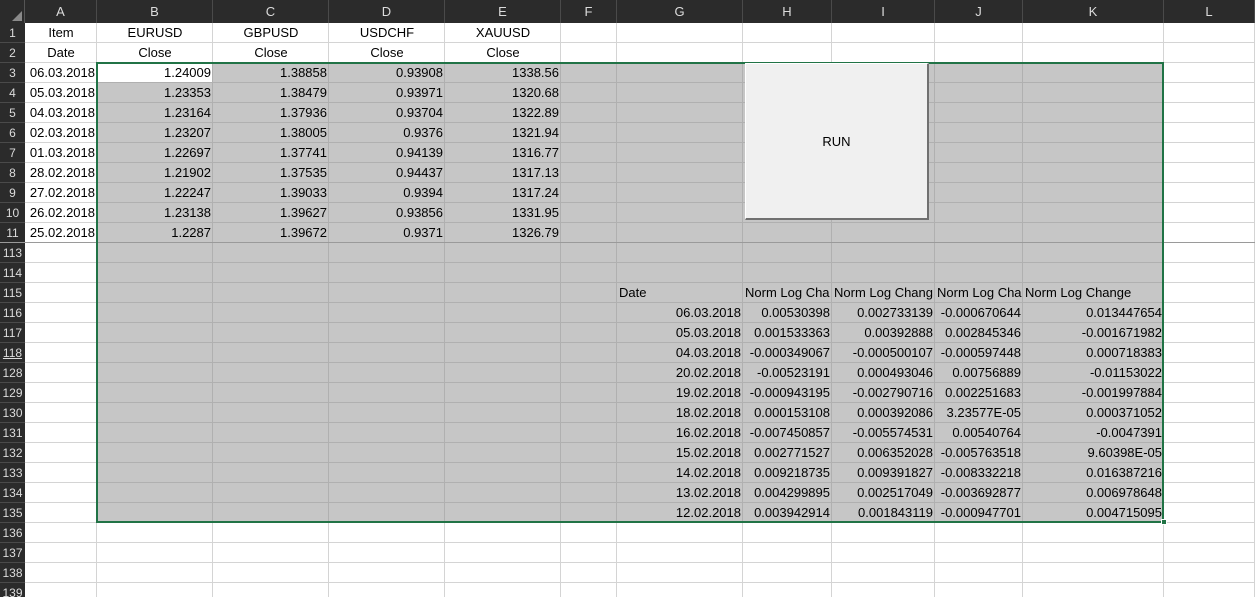  Describe the element at coordinates (12, 413) in the screenshot. I see `row-header-130: 130` at that location.